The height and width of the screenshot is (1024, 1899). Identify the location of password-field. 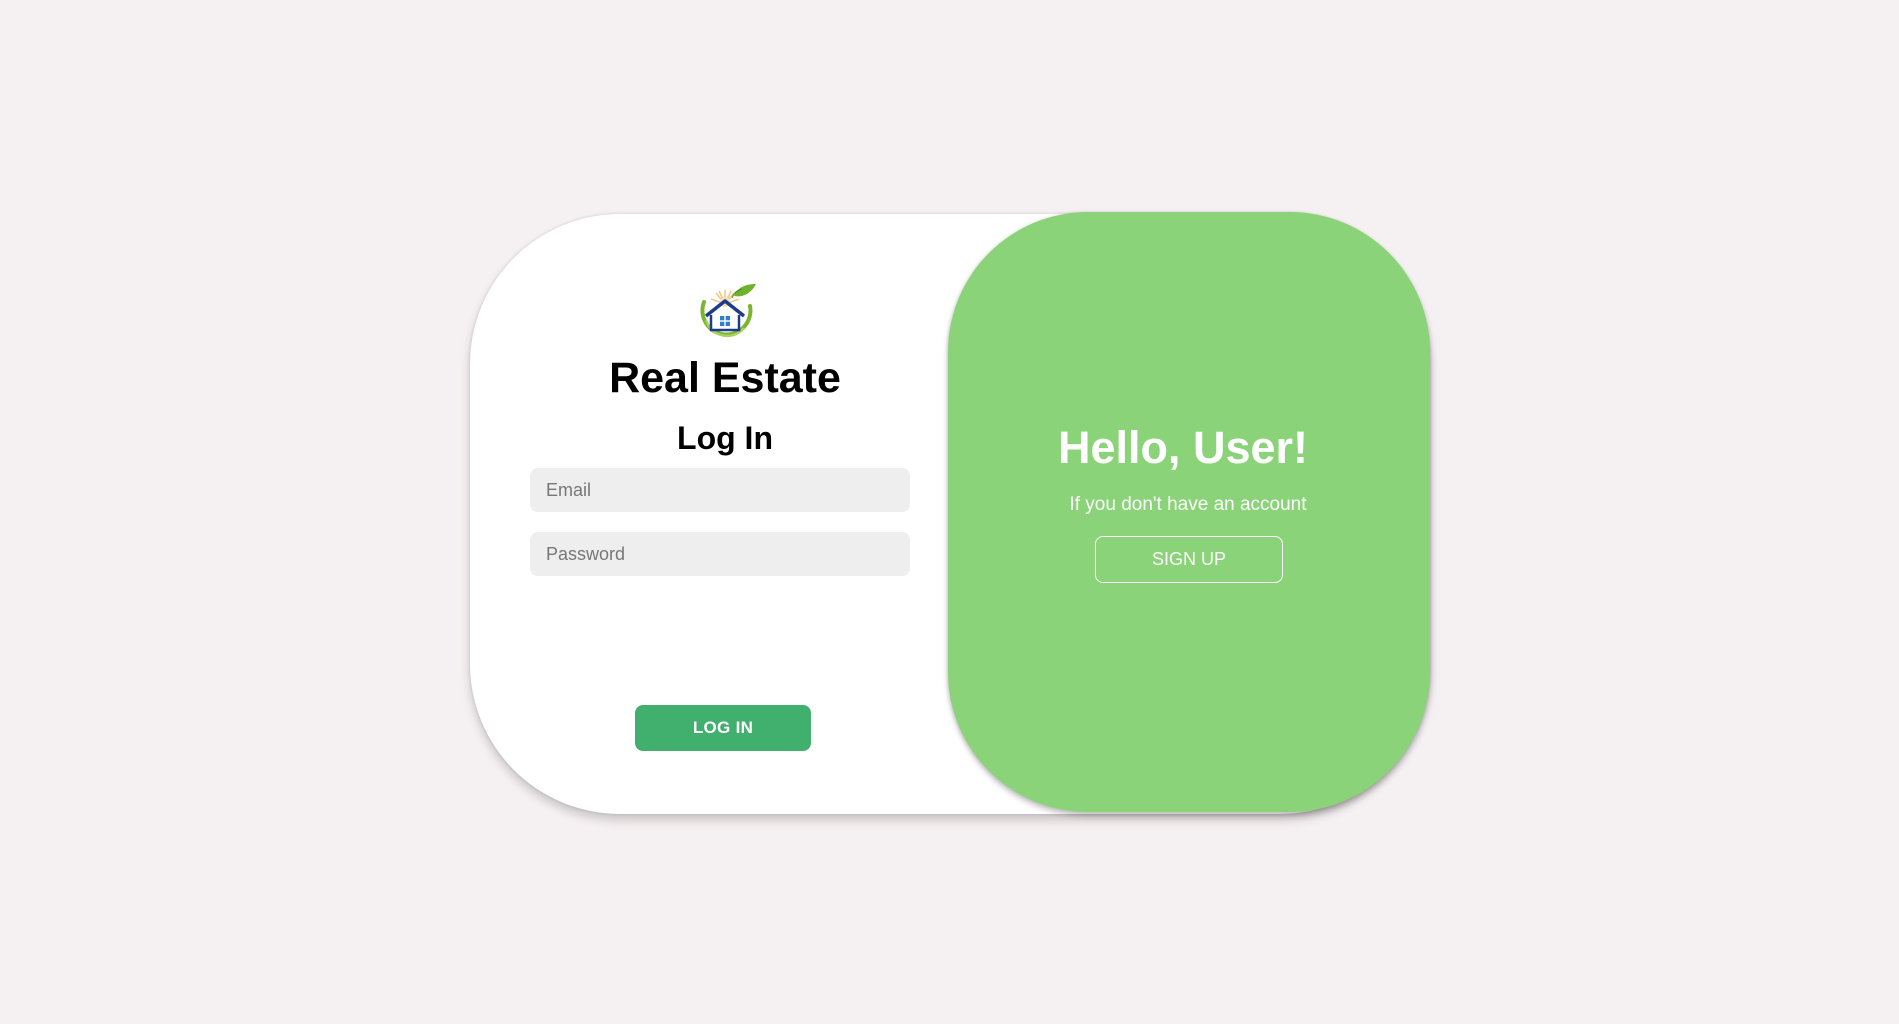
(720, 554).